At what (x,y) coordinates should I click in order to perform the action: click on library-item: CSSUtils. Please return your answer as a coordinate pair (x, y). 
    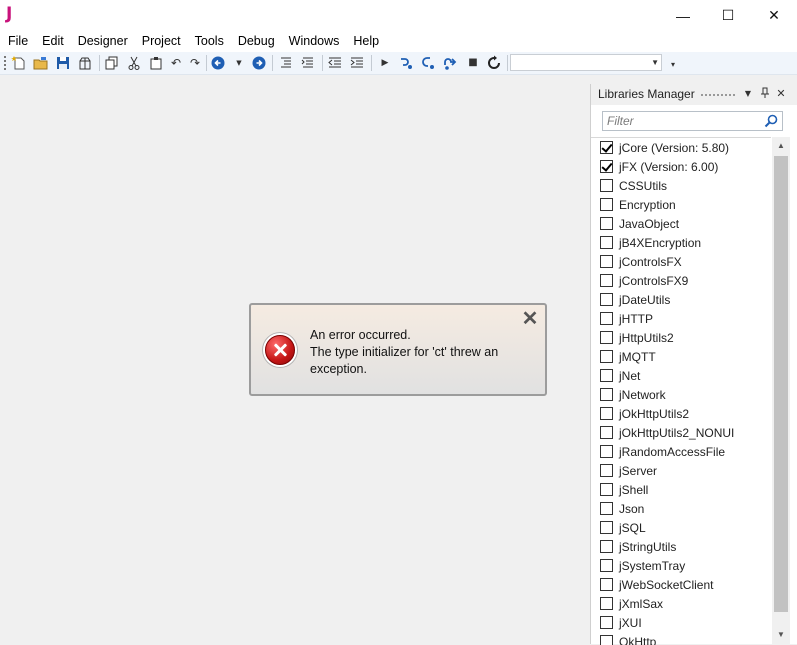
    Looking at the image, I should click on (681, 185).